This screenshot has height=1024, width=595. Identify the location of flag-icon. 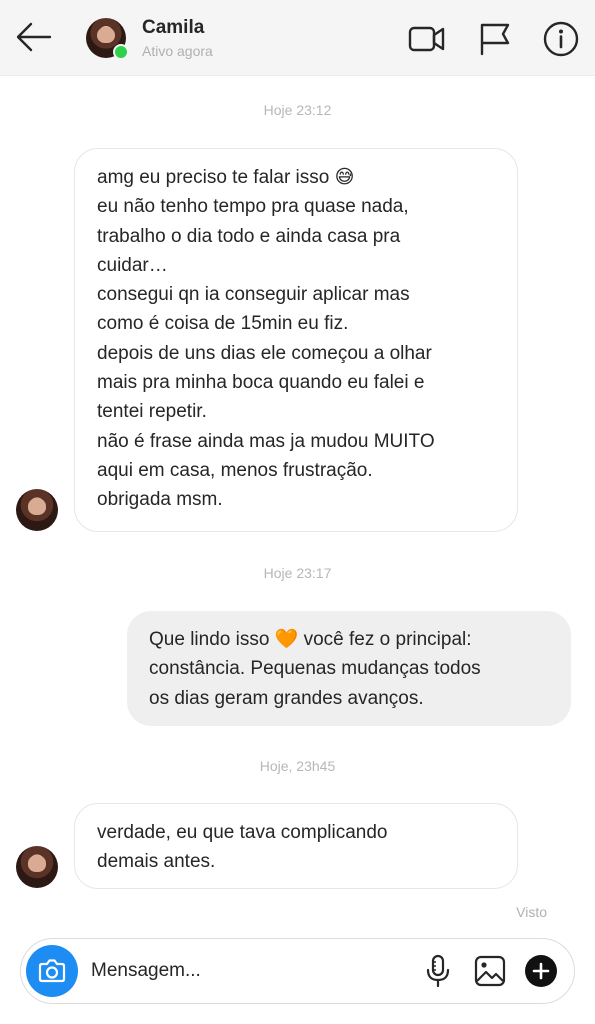
(495, 39).